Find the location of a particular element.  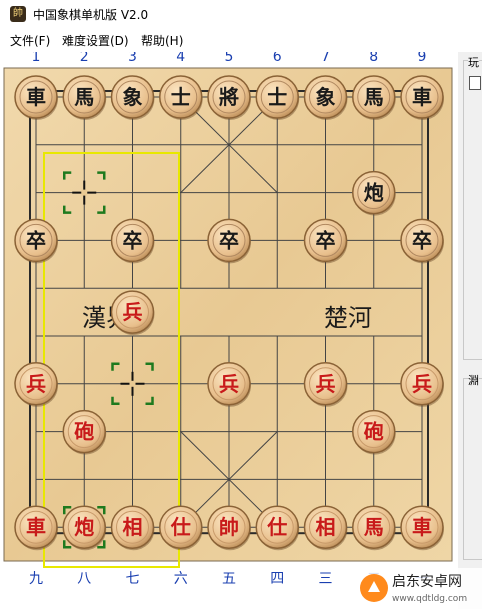

player-group is located at coordinates (472, 210).